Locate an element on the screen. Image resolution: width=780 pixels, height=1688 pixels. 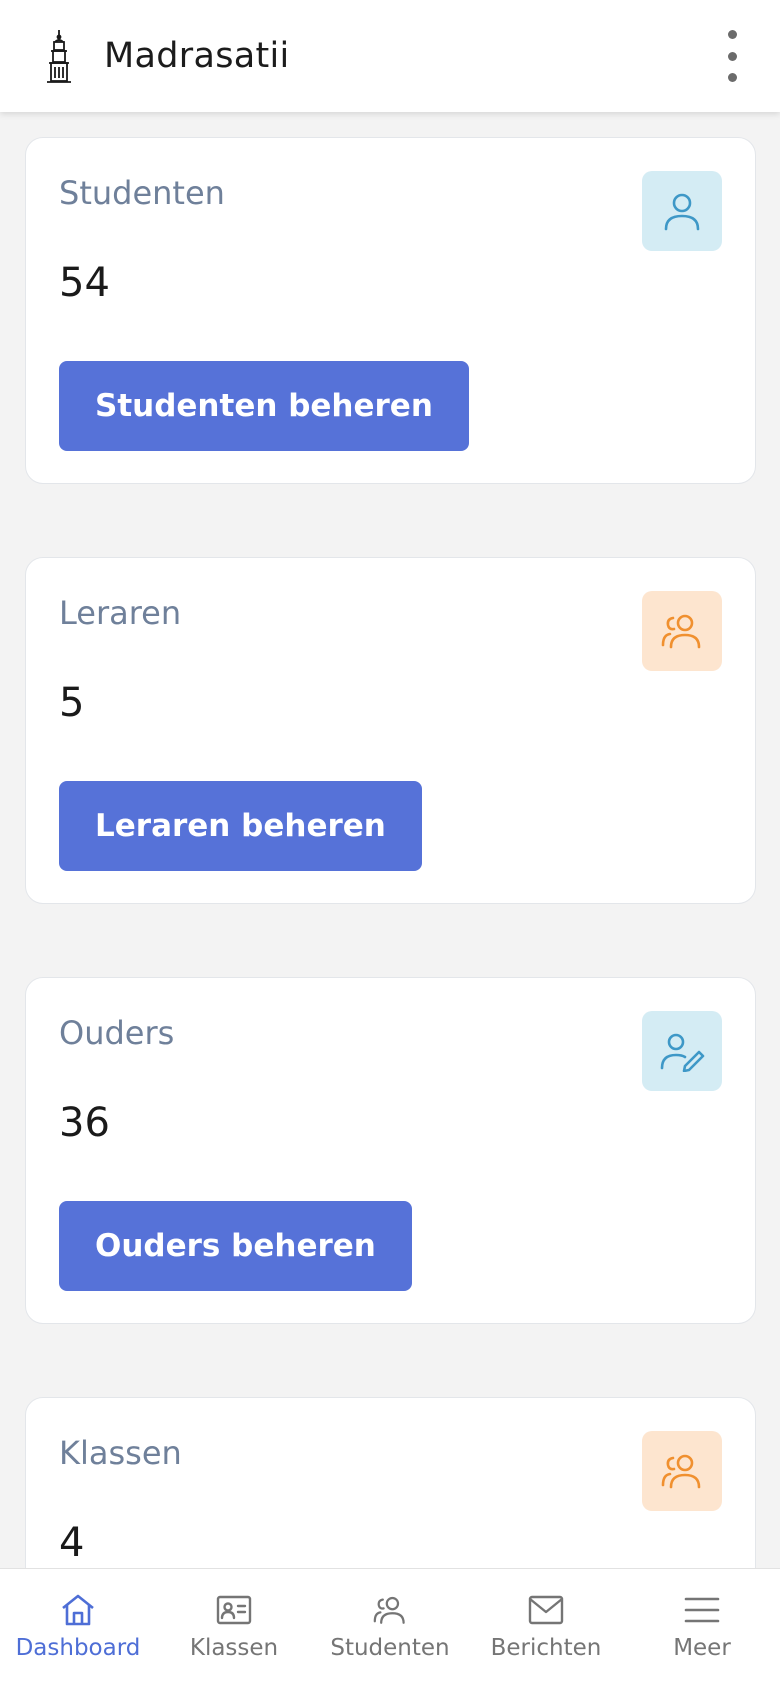
card-value: 5 is located at coordinates (72, 703).